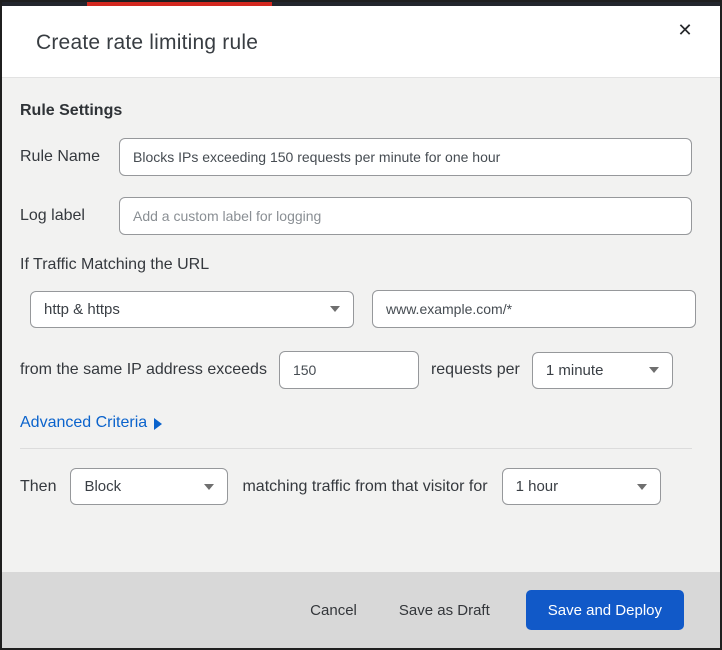  I want to click on threshold-prefix-text: from the same IP address exceeds, so click(143, 369).